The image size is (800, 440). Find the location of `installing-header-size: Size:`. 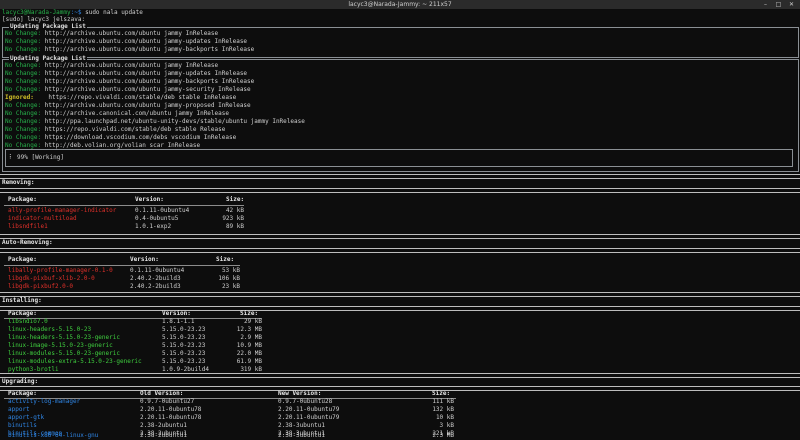

installing-header-size: Size: is located at coordinates (249, 313).